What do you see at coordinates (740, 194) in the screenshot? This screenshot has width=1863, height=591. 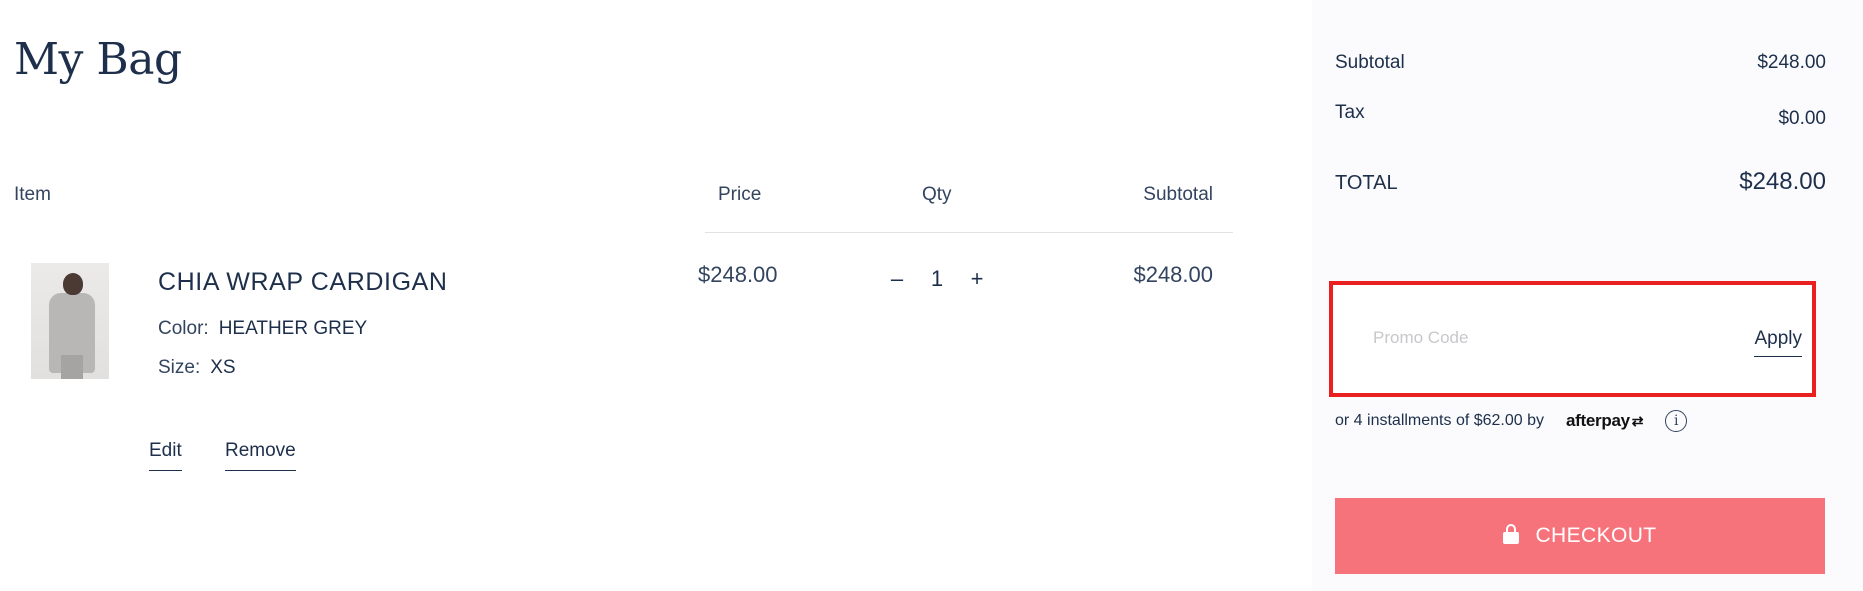 I see `column-header-price: Price` at bounding box center [740, 194].